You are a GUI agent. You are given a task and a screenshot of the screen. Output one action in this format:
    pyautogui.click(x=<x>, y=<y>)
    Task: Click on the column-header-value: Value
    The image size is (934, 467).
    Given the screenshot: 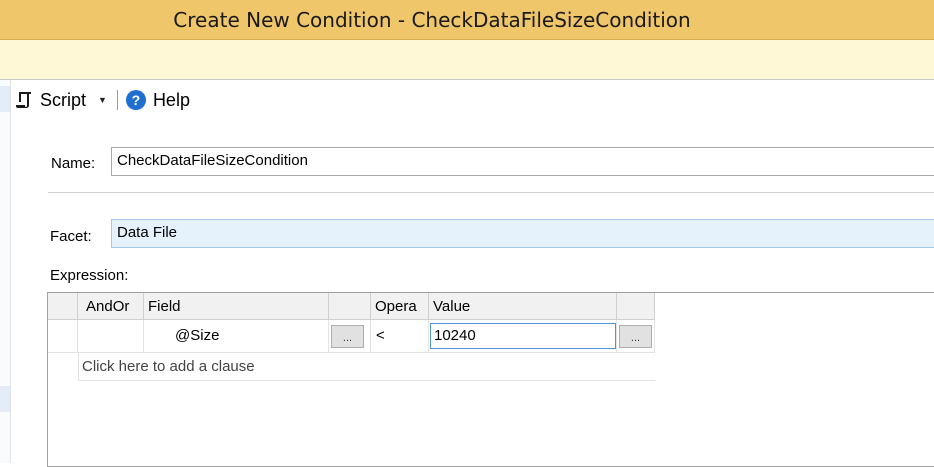 What is the action you would take?
    pyautogui.click(x=523, y=306)
    